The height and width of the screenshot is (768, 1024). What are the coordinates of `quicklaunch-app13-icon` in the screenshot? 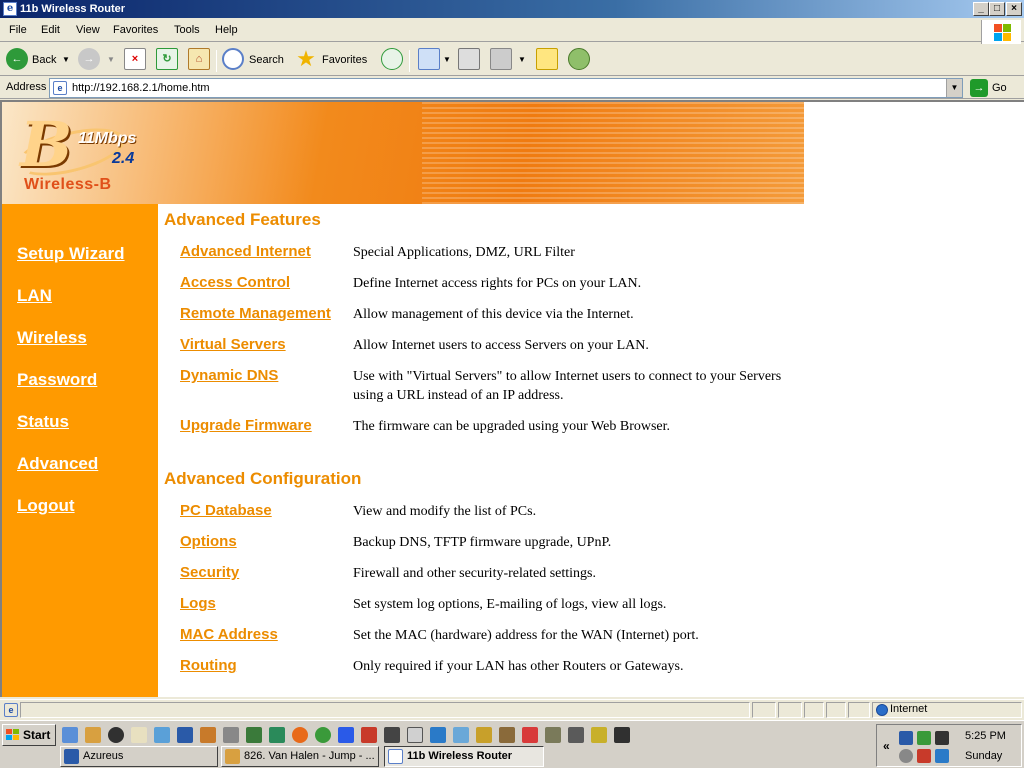 It's located at (346, 735).